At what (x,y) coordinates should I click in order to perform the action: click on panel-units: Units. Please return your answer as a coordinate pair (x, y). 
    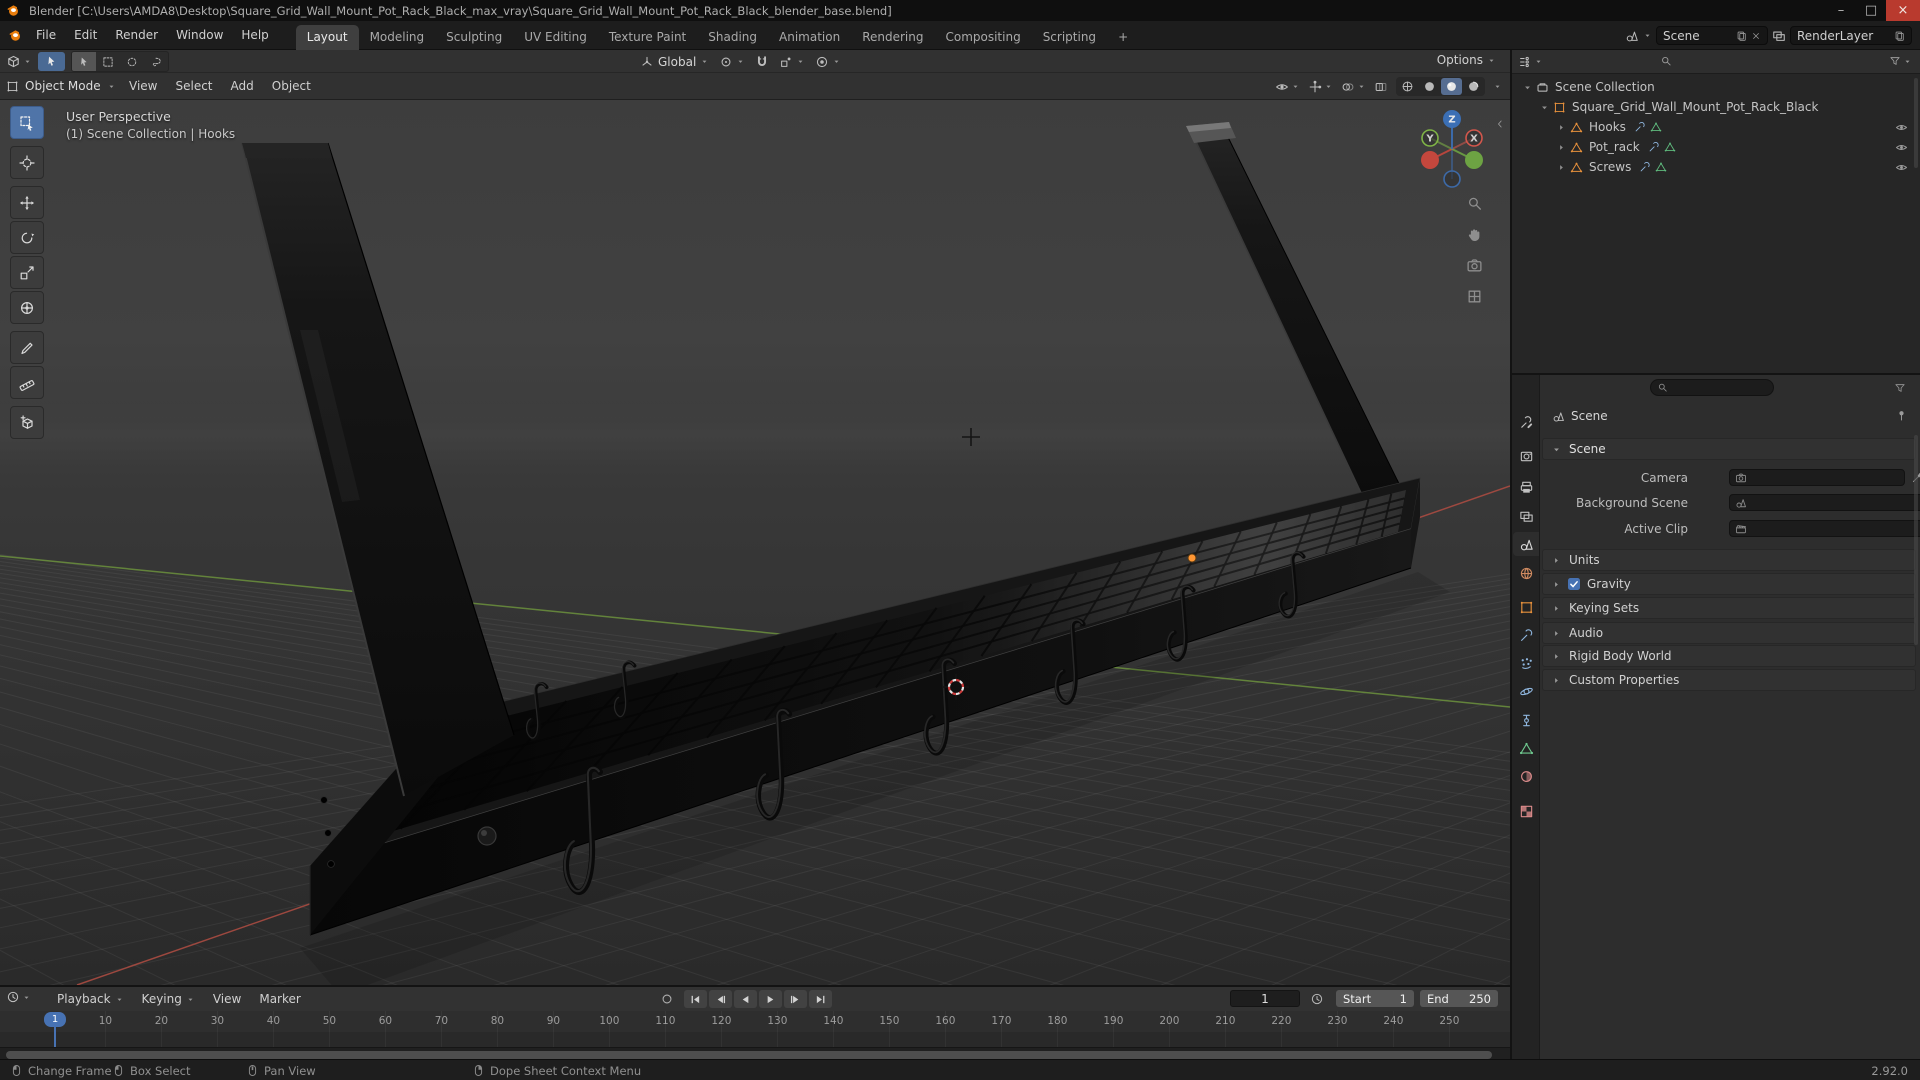
    Looking at the image, I should click on (1729, 560).